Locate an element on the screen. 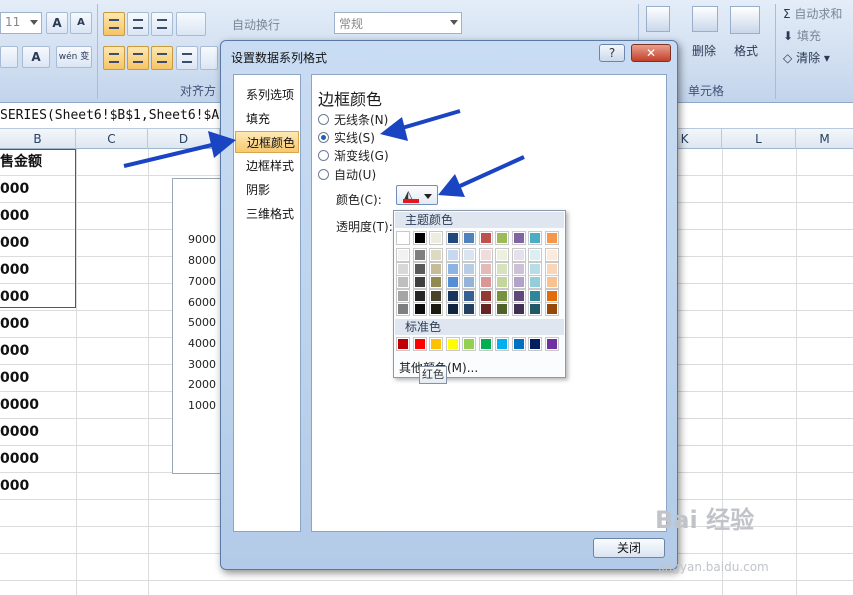 The image size is (853, 595). arrow-to-solid-line is located at coordinates (420, 125).